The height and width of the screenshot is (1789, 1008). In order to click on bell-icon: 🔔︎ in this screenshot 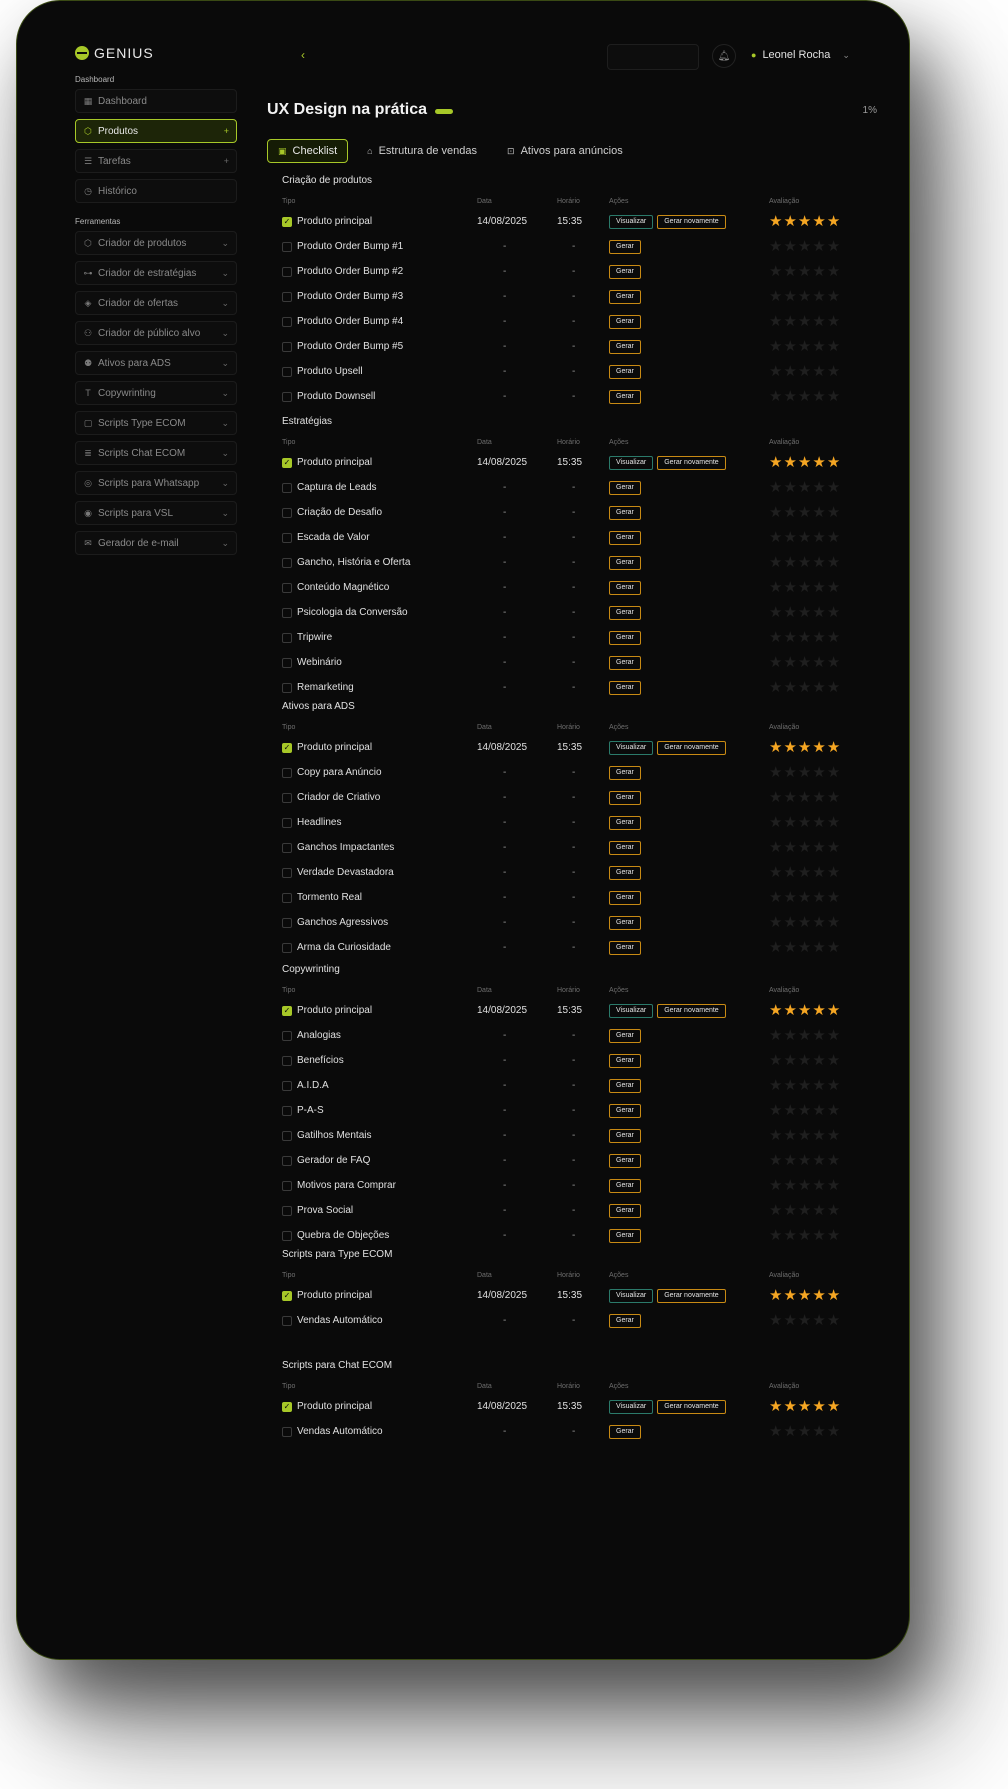, I will do `click(724, 56)`.